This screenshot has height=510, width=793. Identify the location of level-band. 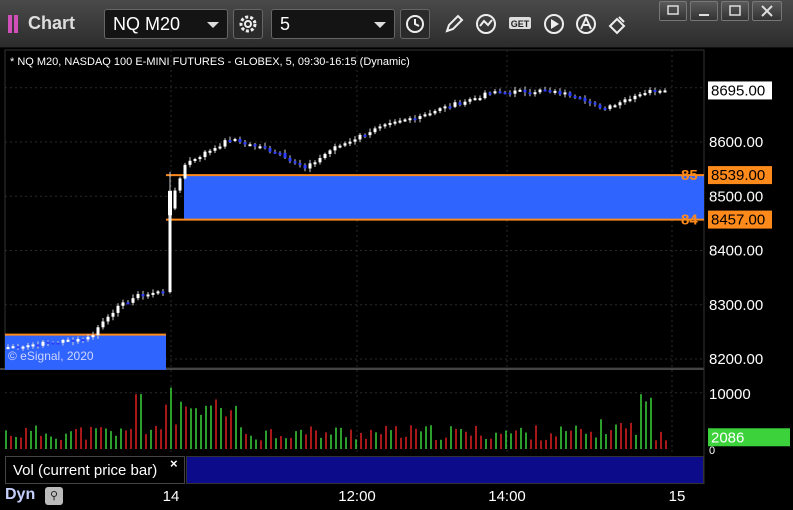
(444, 197).